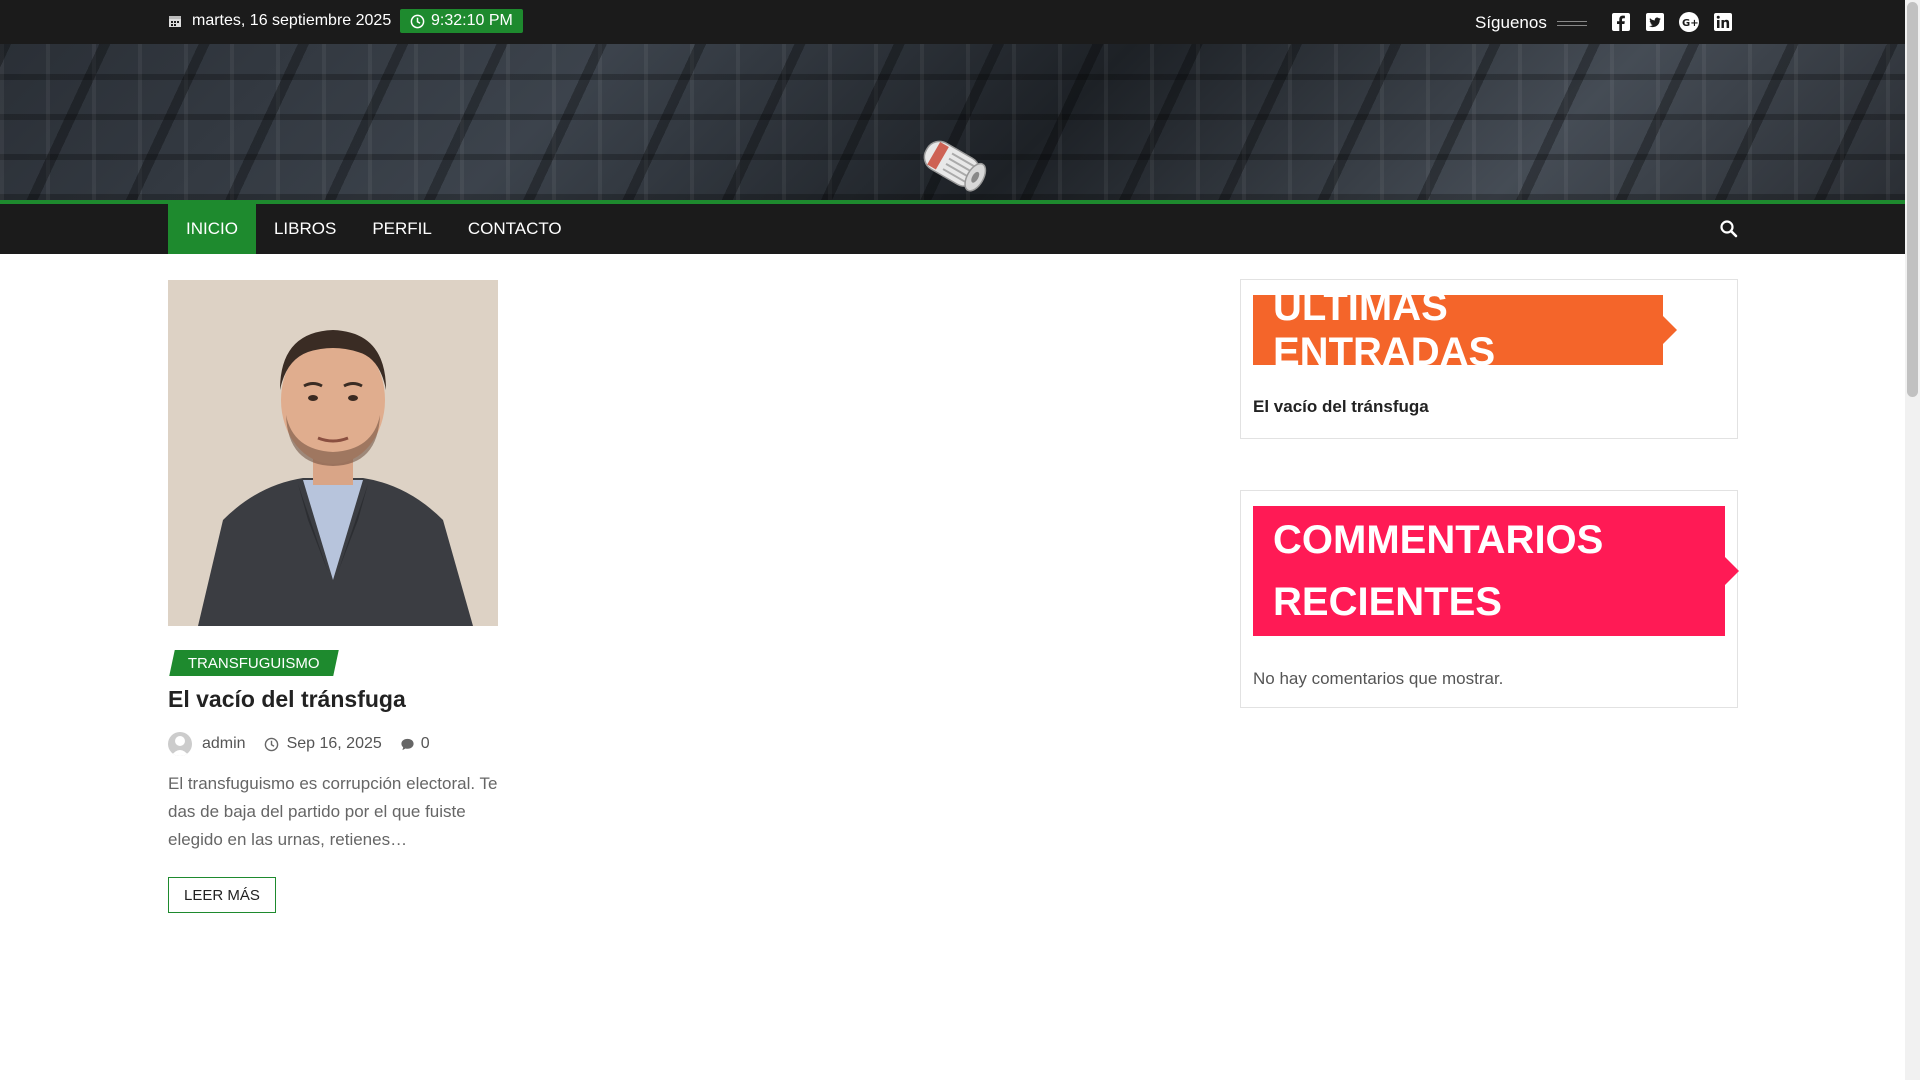 The width and height of the screenshot is (1920, 1080). What do you see at coordinates (952, 227) in the screenshot?
I see `main-navigation: INICIO LIBROS PERFIL CONTACTO` at bounding box center [952, 227].